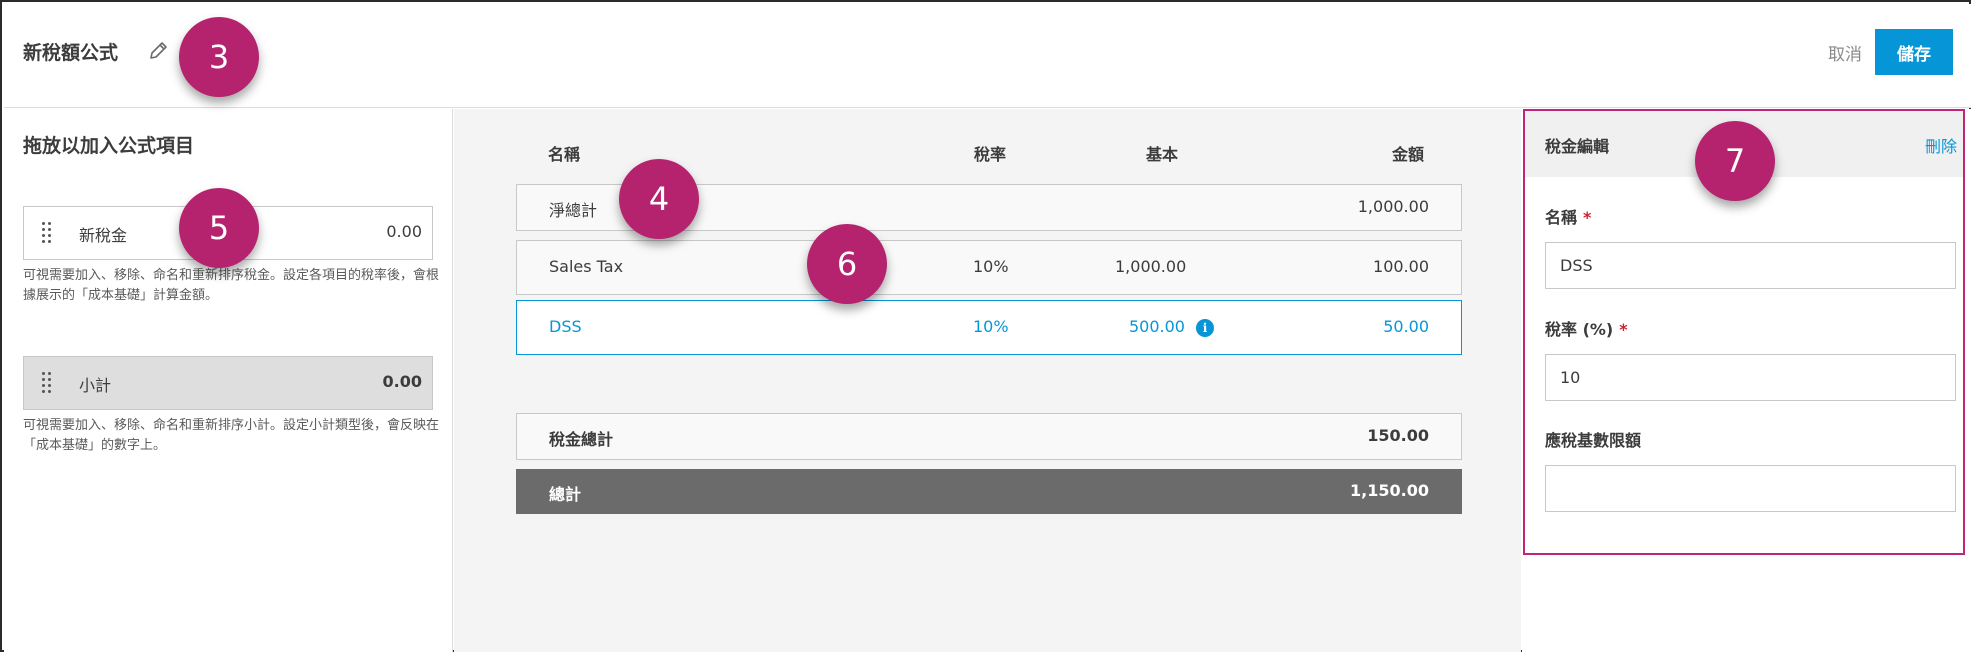 Image resolution: width=1971 pixels, height=652 pixels. I want to click on rate-field-label: 稅率 (%) *, so click(1586, 328).